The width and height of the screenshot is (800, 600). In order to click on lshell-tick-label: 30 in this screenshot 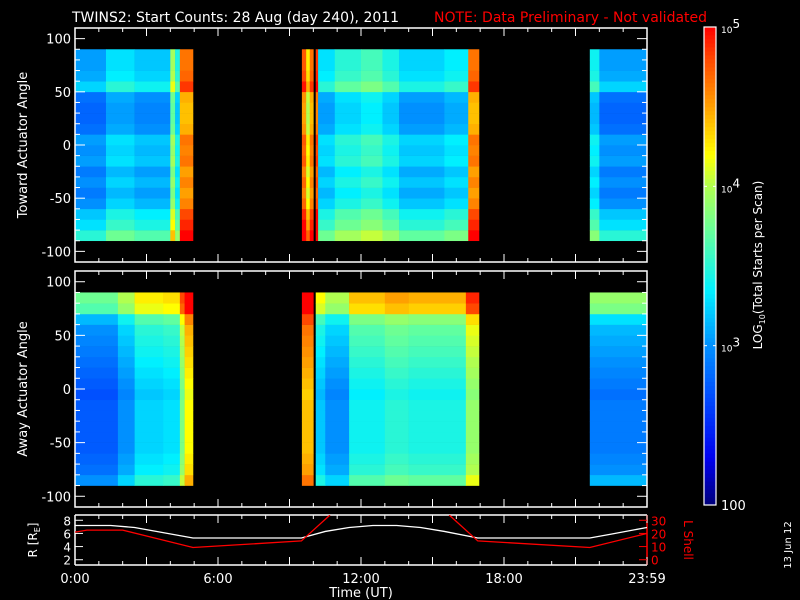, I will do `click(658, 521)`.